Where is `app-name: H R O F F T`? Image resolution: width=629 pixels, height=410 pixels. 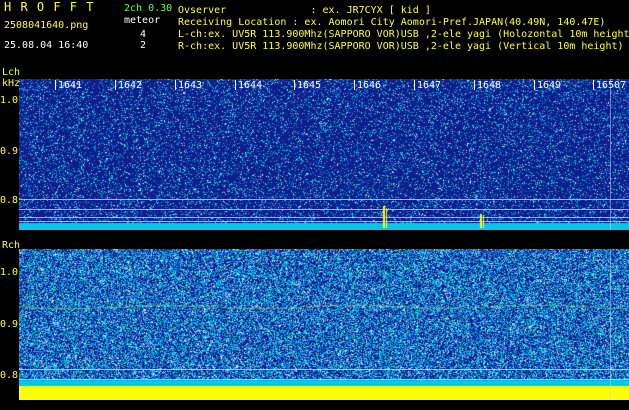 app-name: H R O F F T is located at coordinates (49, 7).